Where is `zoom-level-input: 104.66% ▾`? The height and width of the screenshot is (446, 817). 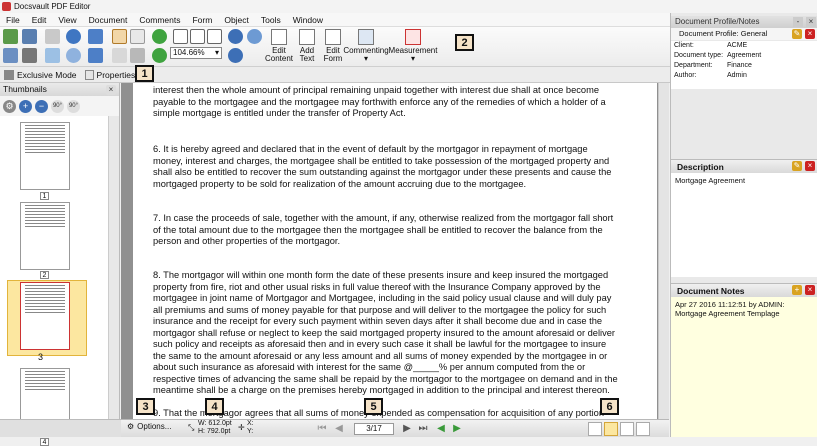
zoom-level-input: 104.66% ▾ is located at coordinates (196, 53).